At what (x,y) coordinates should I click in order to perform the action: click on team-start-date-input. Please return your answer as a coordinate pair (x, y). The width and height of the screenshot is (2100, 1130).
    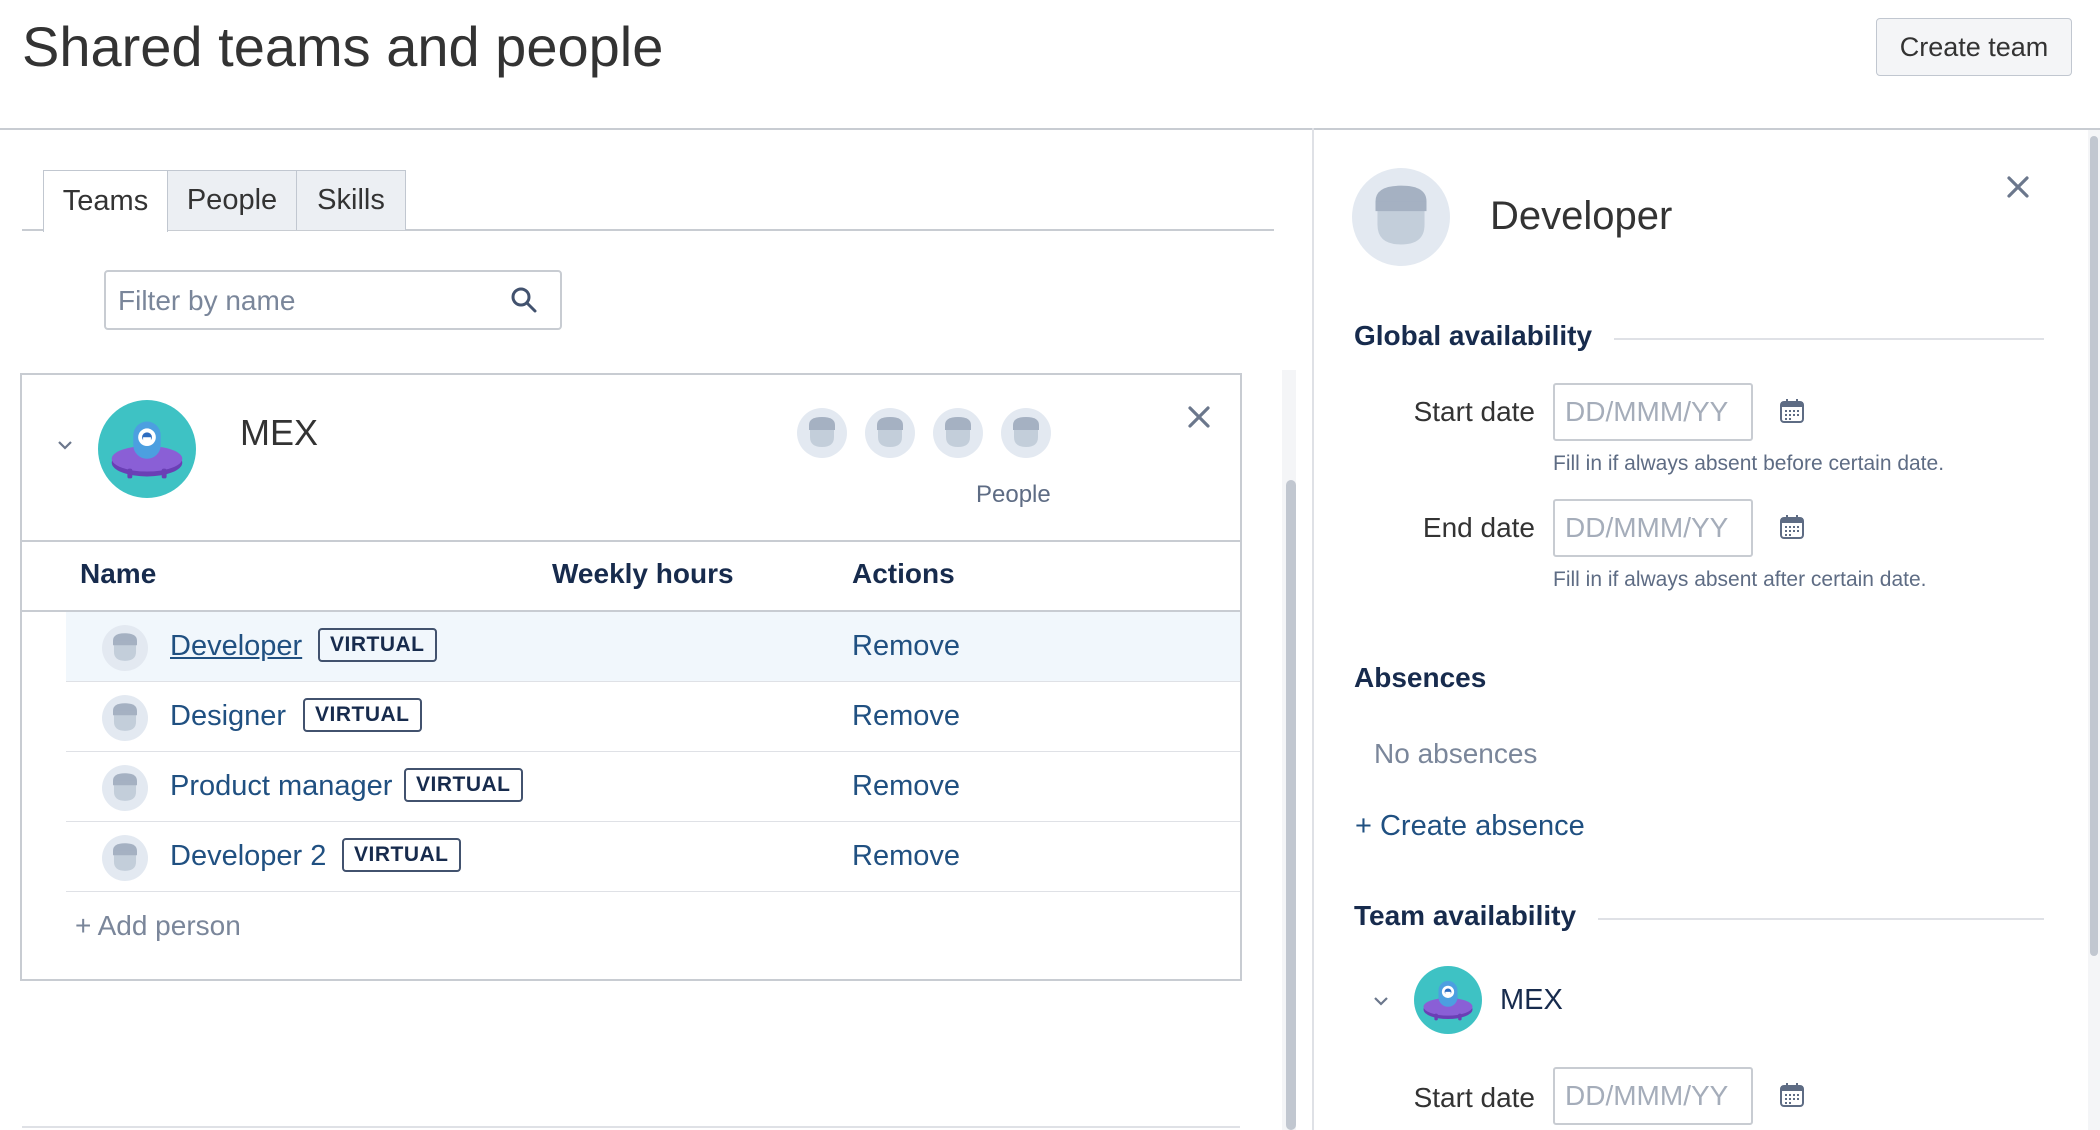
    Looking at the image, I should click on (1653, 1096).